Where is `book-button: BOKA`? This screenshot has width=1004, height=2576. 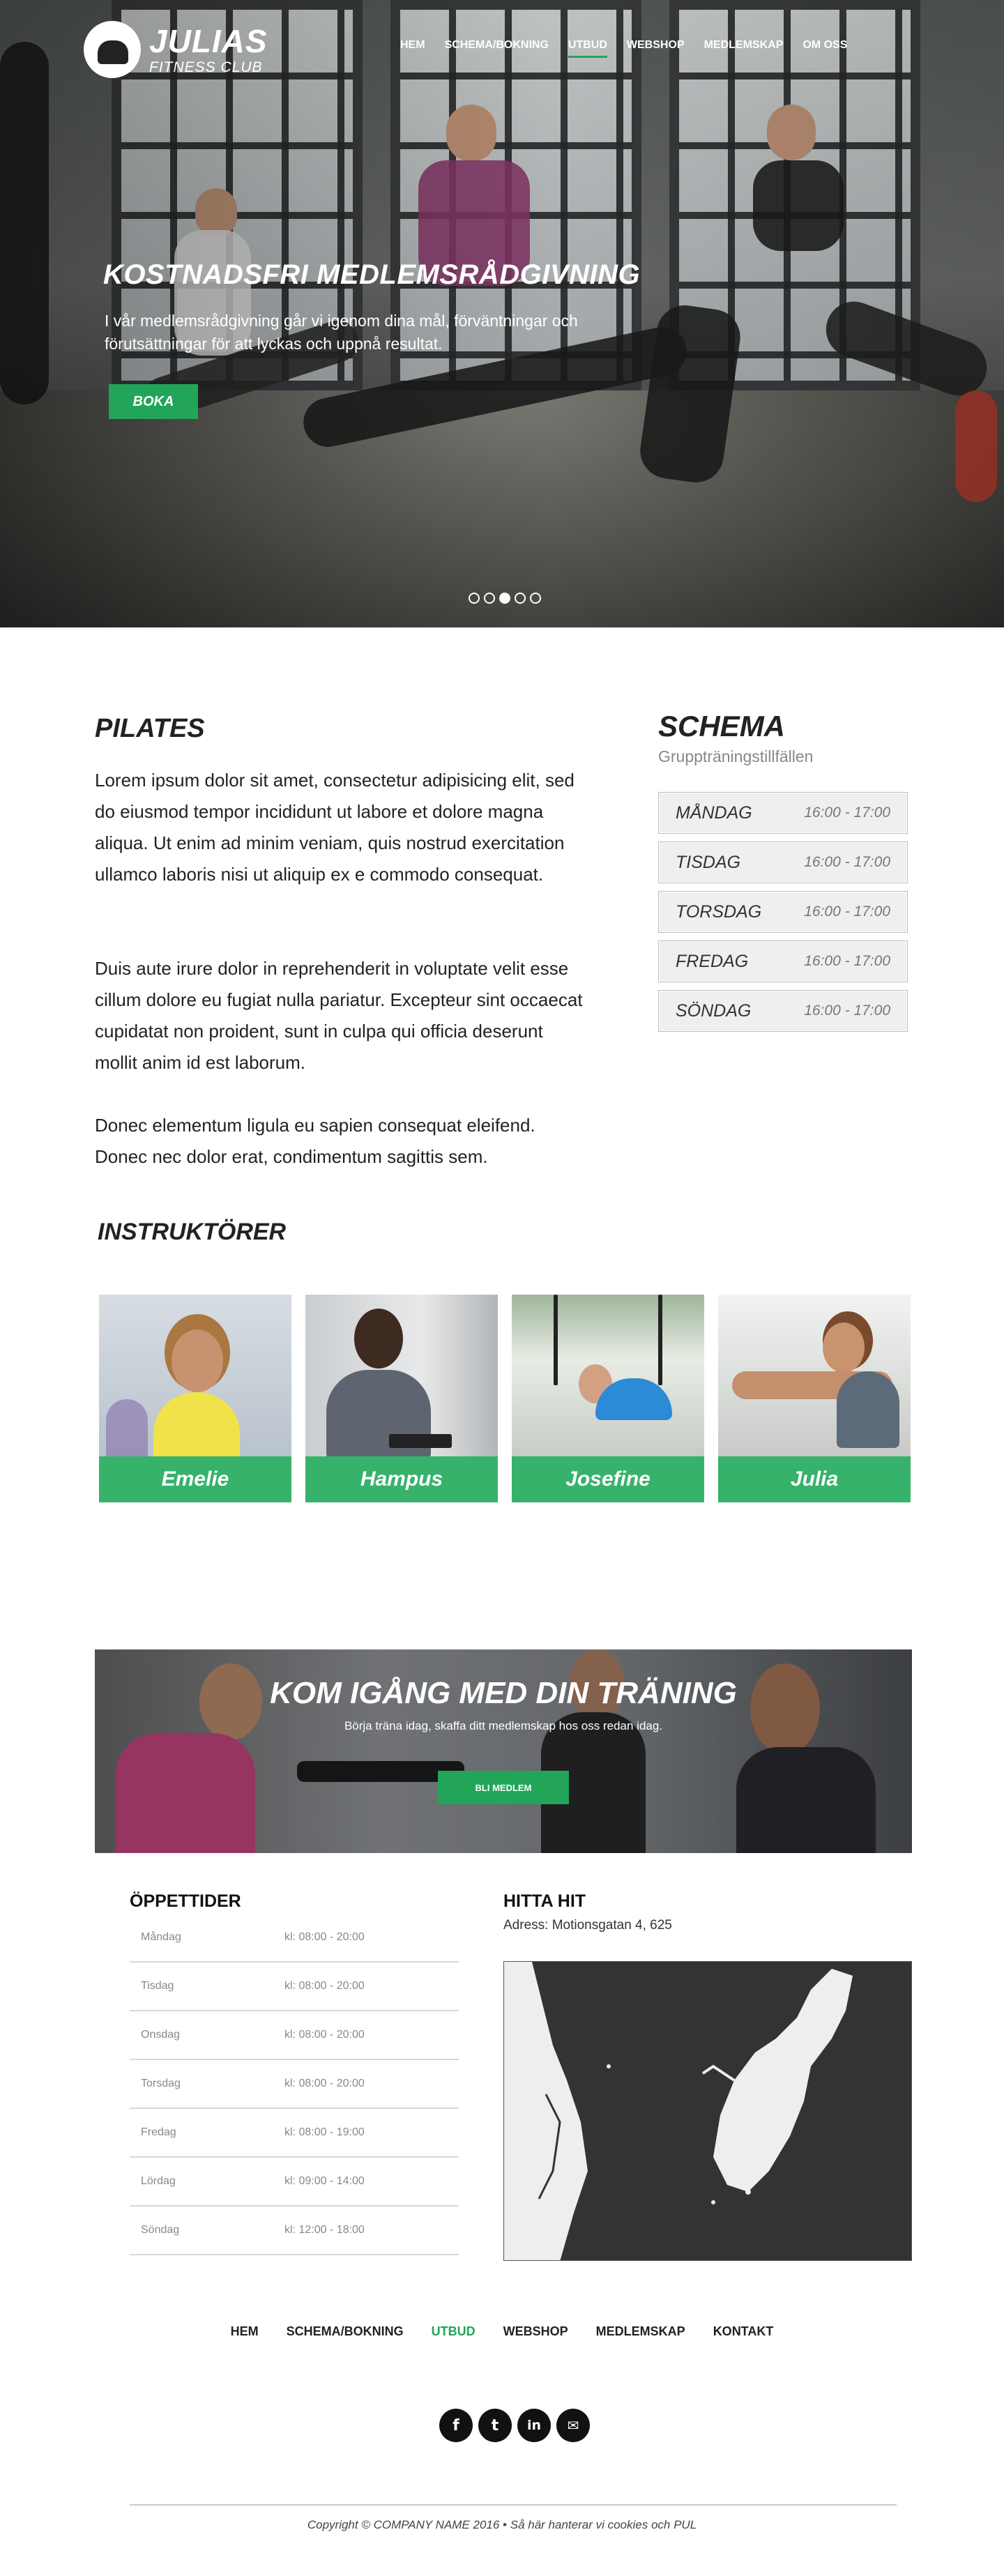
book-button: BOKA is located at coordinates (153, 401).